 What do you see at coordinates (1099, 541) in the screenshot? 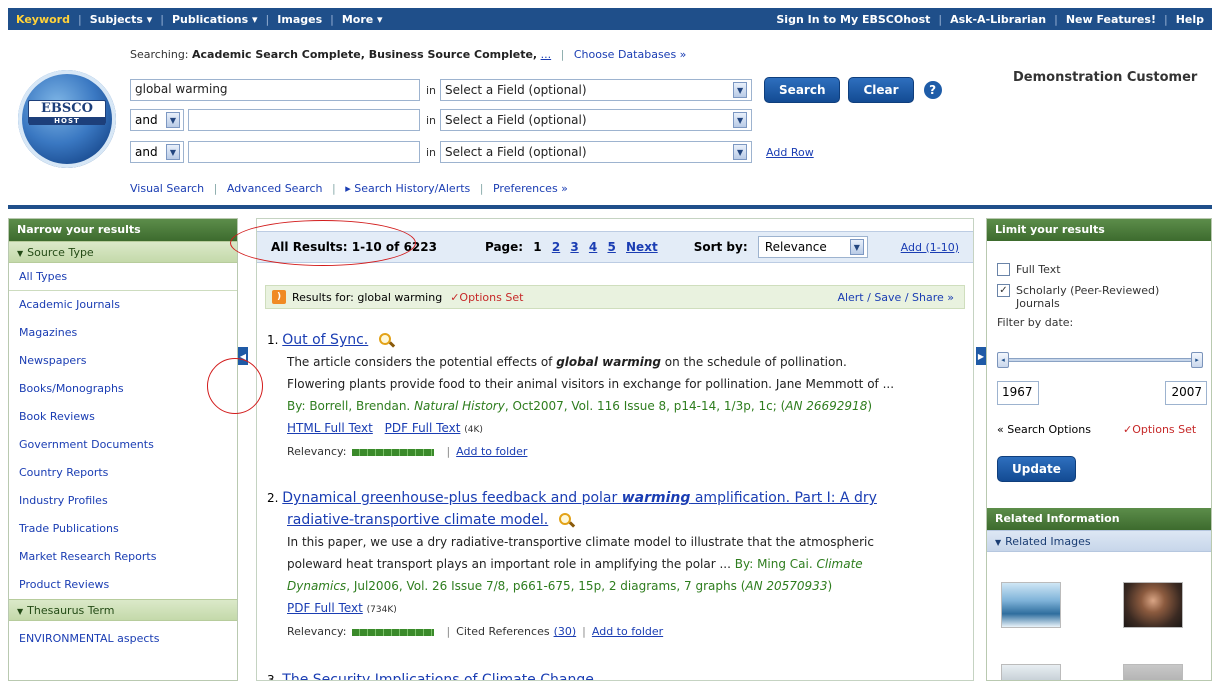
I see `related-images-header: ▼ Related Images` at bounding box center [1099, 541].